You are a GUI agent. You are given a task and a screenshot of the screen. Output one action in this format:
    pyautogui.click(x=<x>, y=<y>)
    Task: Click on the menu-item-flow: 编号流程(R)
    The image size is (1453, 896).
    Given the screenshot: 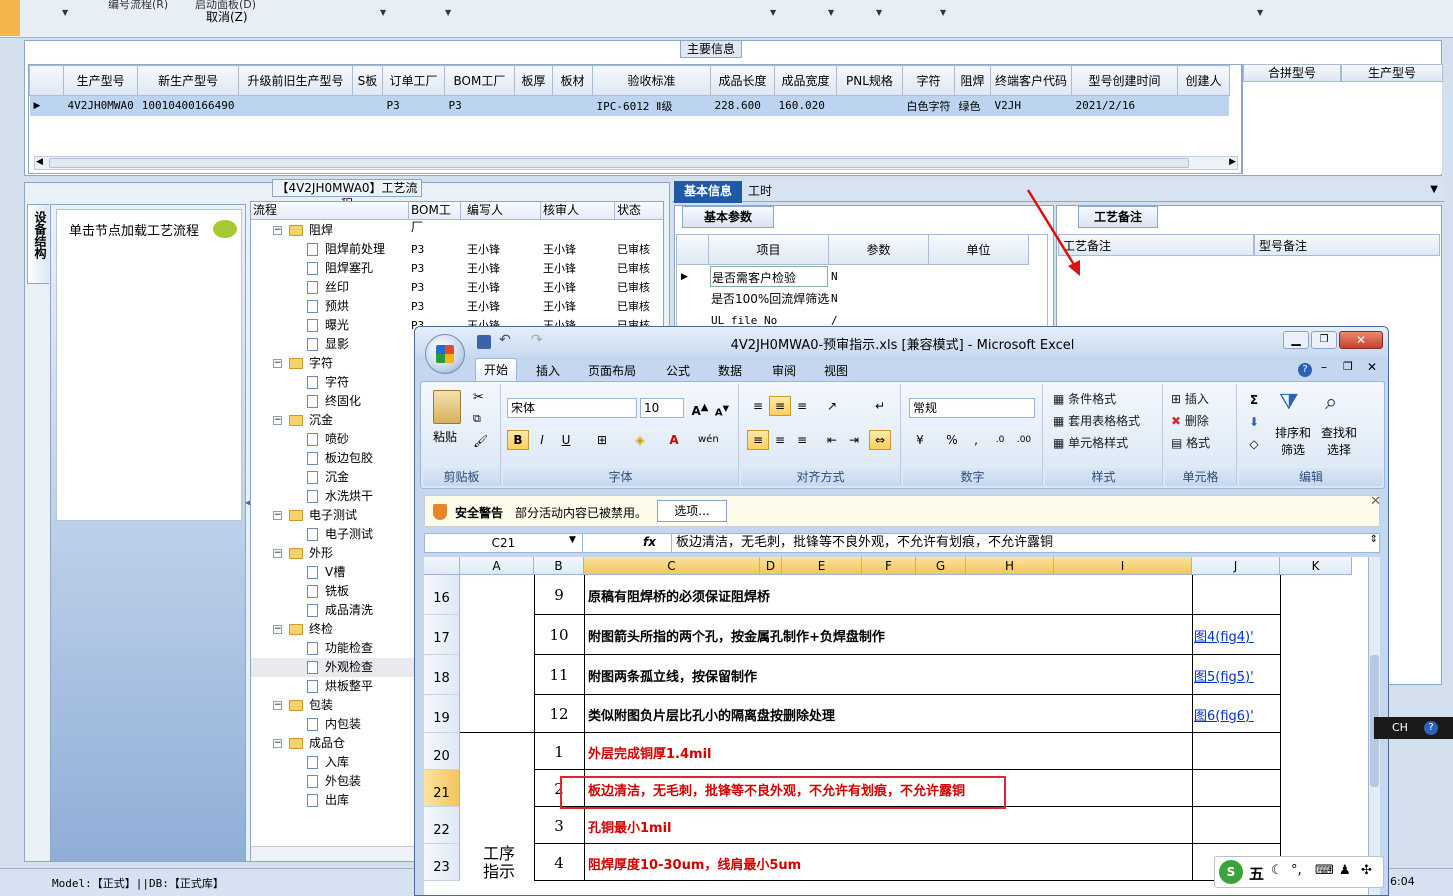 What is the action you would take?
    pyautogui.click(x=138, y=6)
    